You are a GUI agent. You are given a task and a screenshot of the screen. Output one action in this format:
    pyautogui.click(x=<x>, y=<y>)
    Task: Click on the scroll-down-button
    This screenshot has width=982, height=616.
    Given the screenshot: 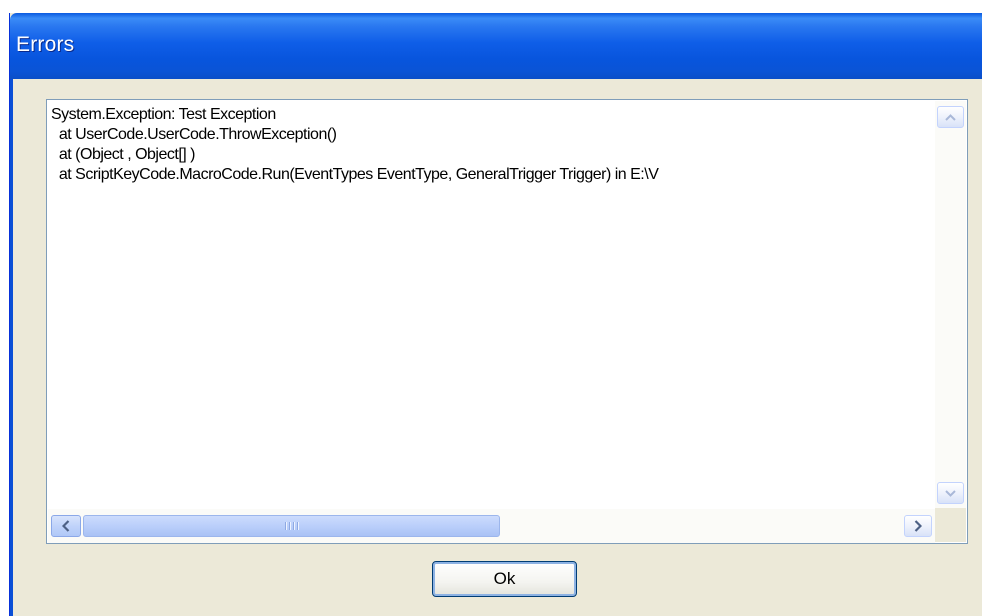 What is the action you would take?
    pyautogui.click(x=950, y=493)
    